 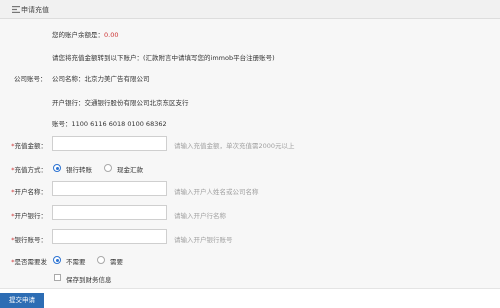 I want to click on radio-invoice-no, so click(x=57, y=260).